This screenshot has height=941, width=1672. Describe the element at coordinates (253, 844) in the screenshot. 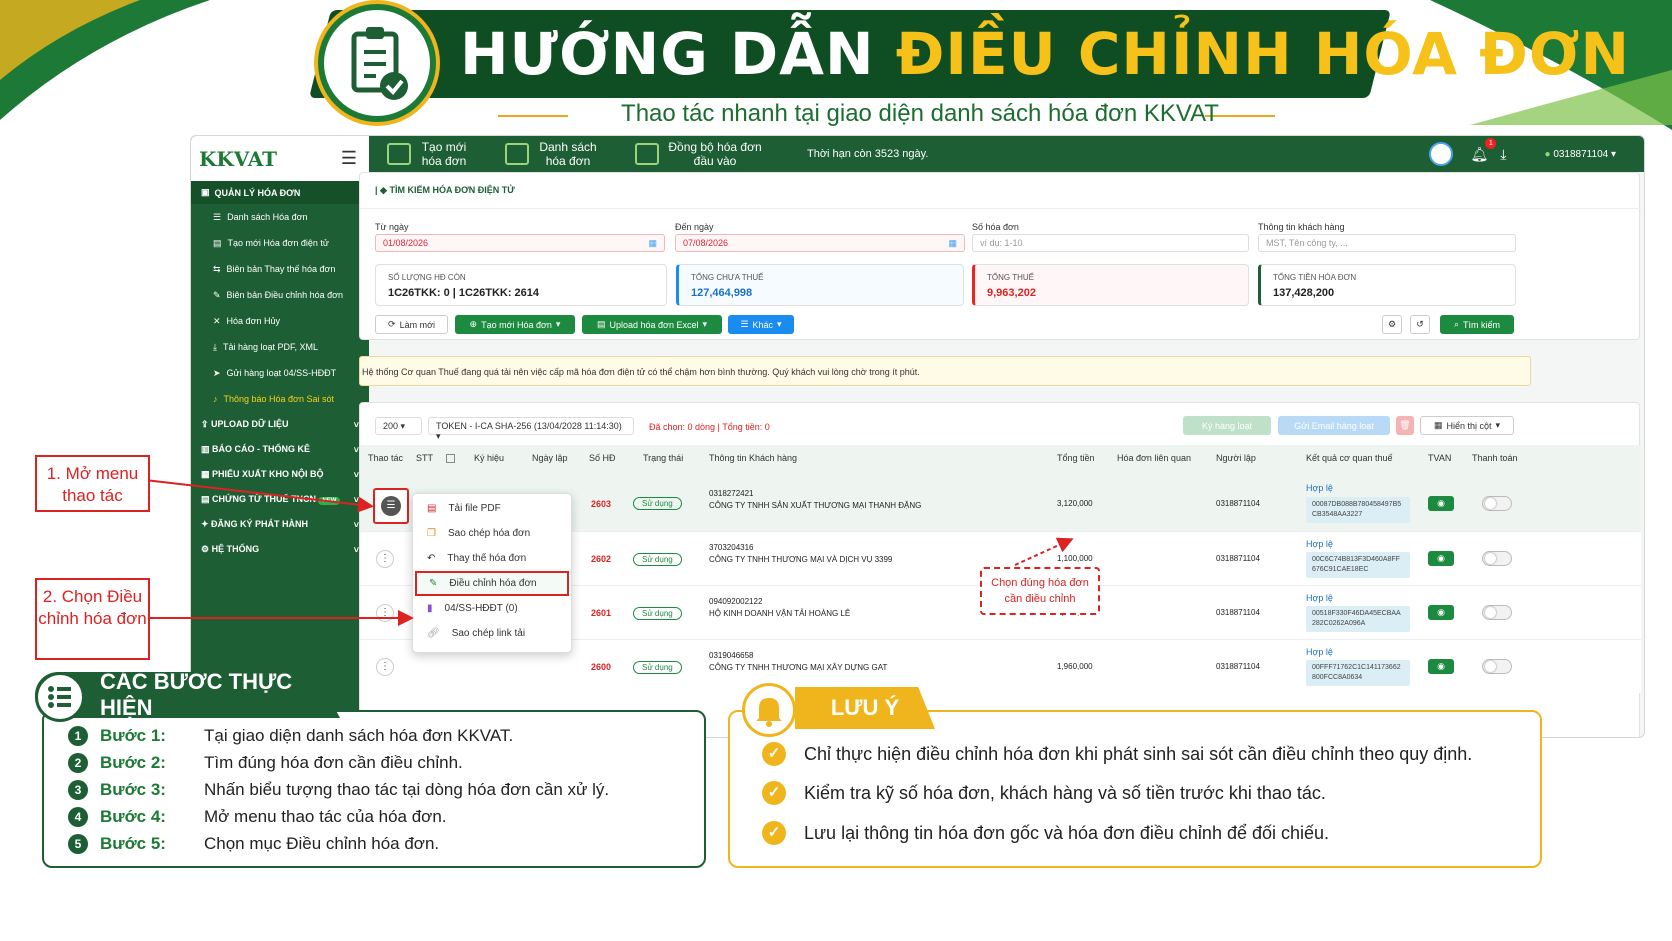

I see `step-5: 5 Bước 5: Chọn mục Điều chỉnh hóa đơn.` at that location.